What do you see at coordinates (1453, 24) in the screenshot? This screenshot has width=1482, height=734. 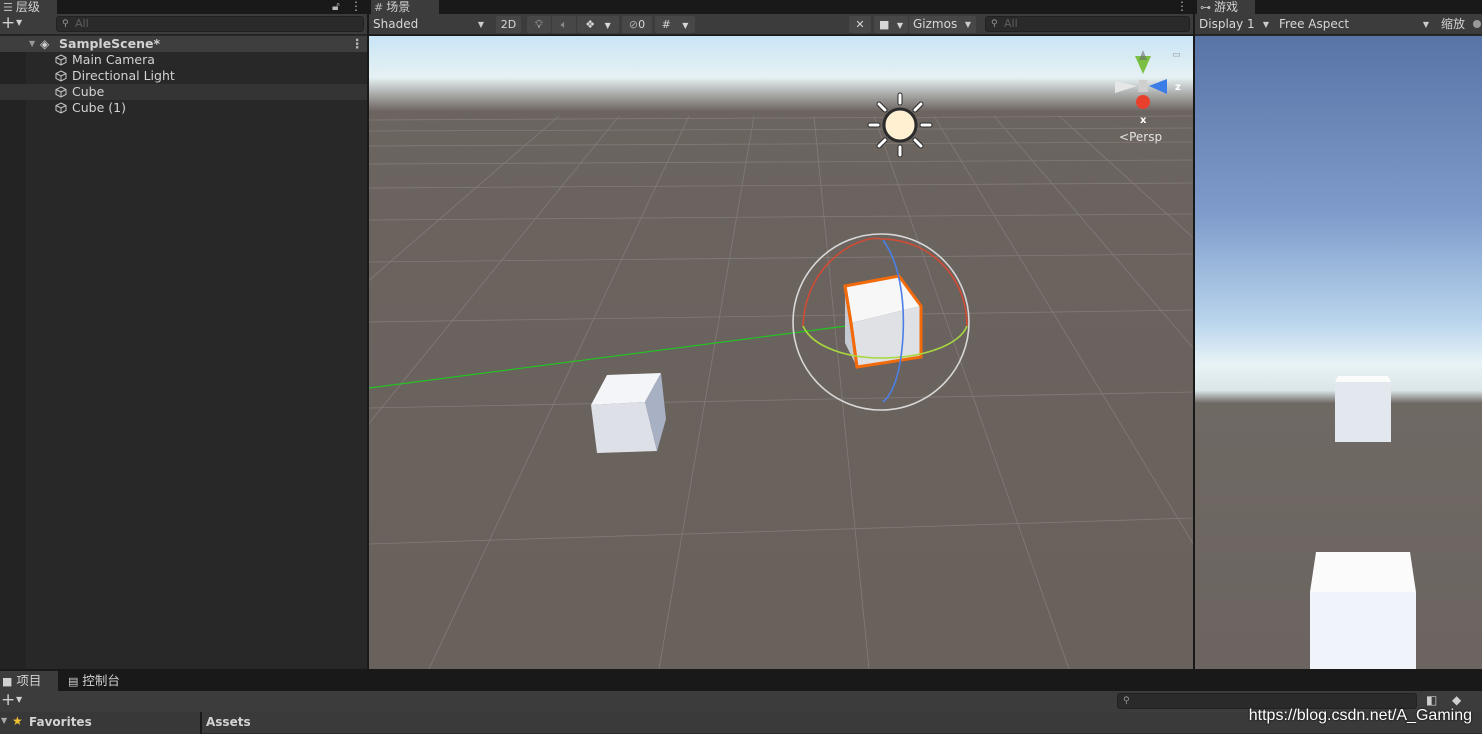 I see `scale-label: 缩放` at bounding box center [1453, 24].